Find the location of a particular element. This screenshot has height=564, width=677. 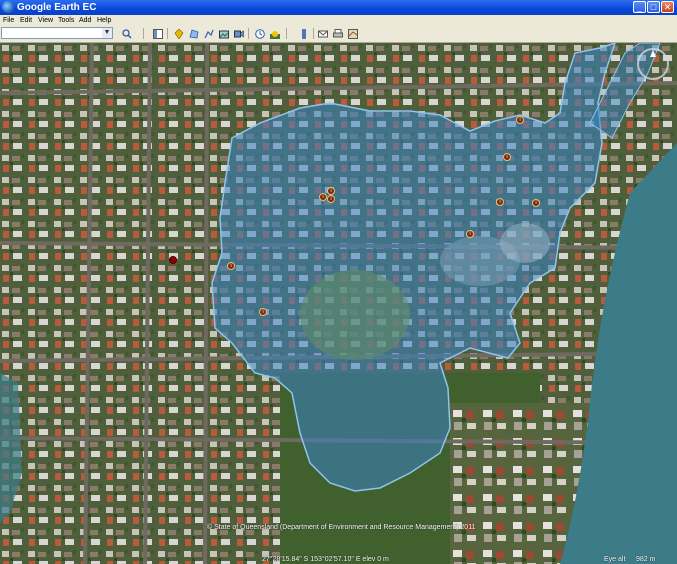

google-earth-app-icon is located at coordinates (8, 7).